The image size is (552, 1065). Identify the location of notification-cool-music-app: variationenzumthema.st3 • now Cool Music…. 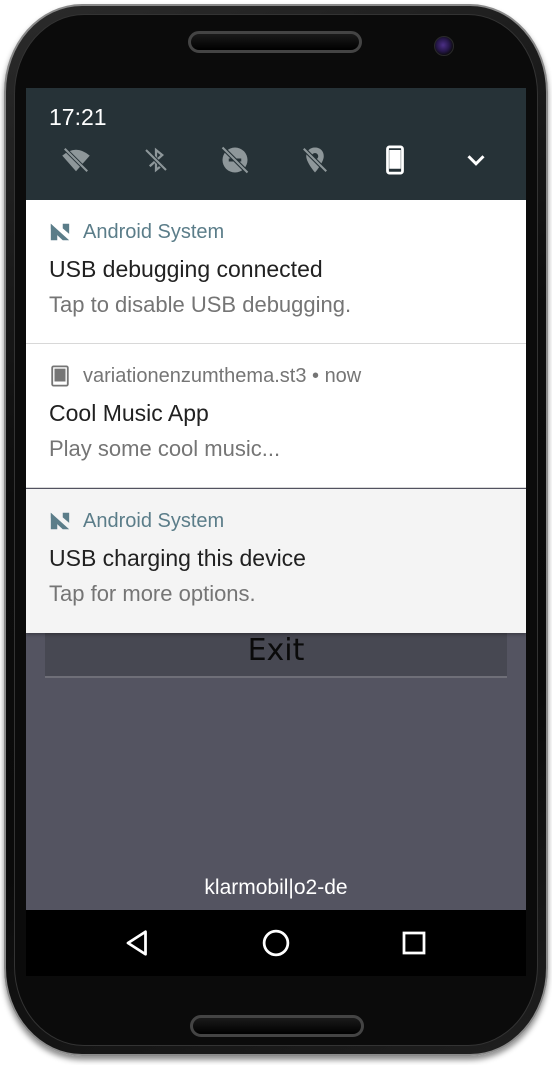
(276, 416).